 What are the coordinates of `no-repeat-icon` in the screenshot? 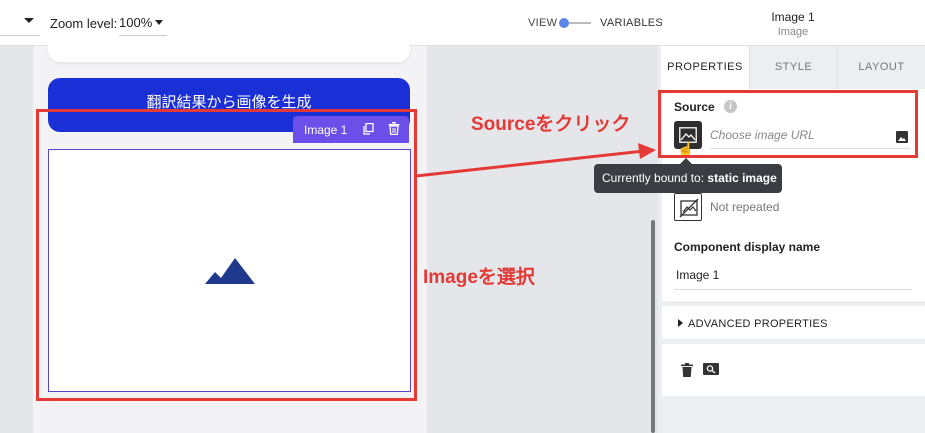 It's located at (689, 208).